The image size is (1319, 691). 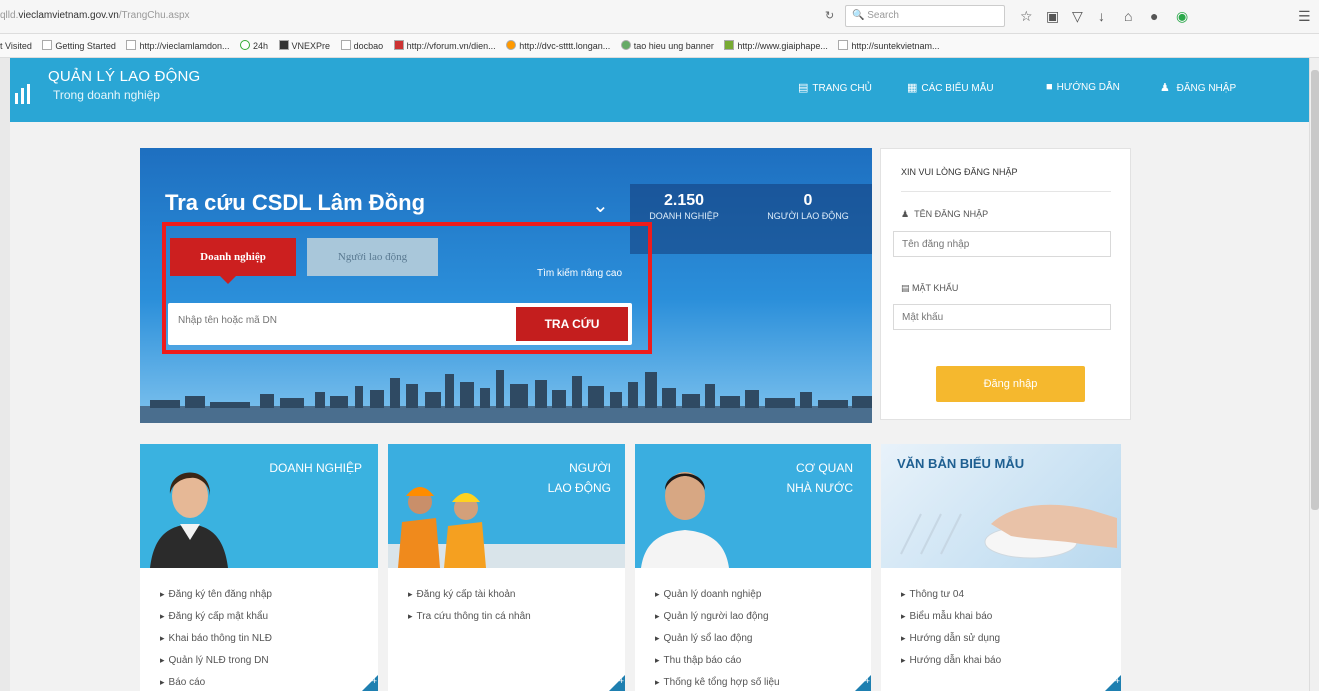 What do you see at coordinates (905, 288) in the screenshot?
I see `lock-icon: ▤` at bounding box center [905, 288].